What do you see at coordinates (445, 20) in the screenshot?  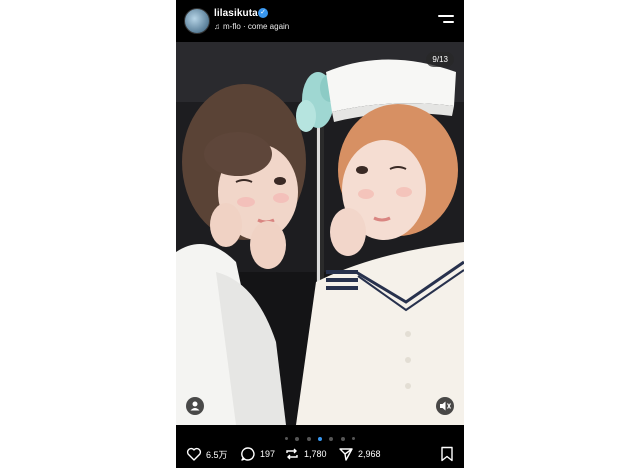 I see `menu-icon` at bounding box center [445, 20].